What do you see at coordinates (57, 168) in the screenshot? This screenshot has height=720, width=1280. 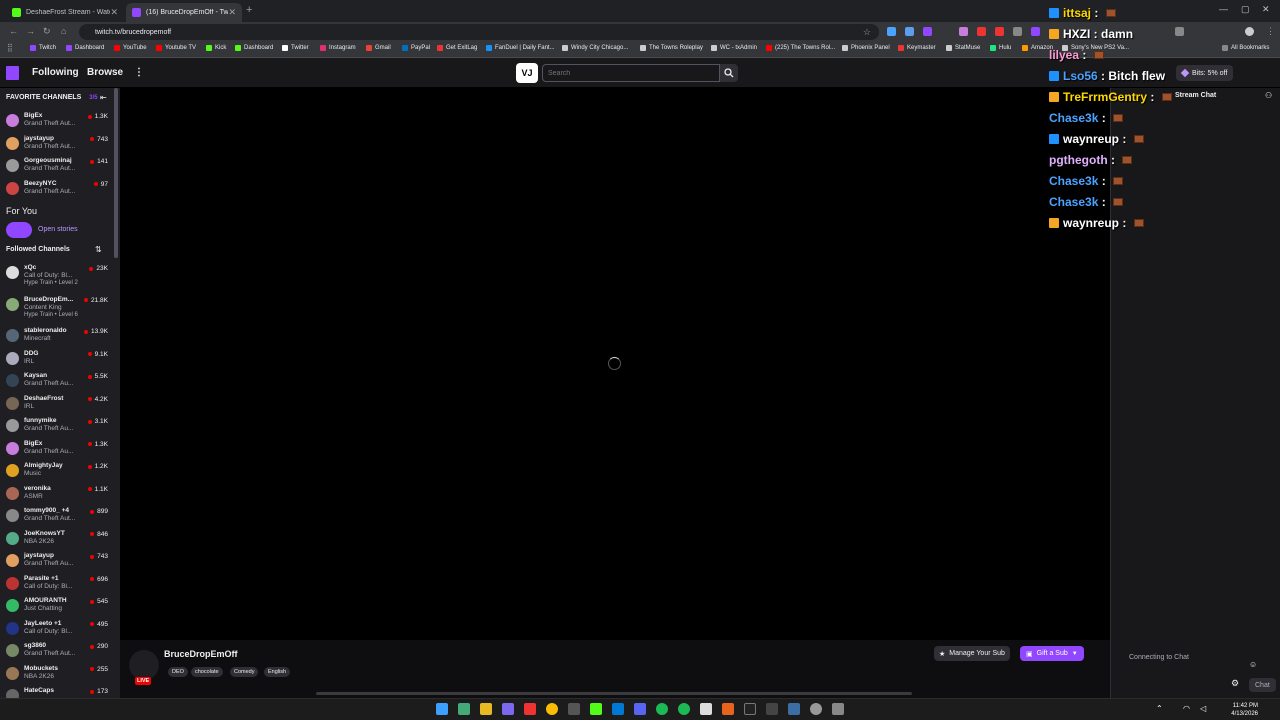 I see `sidebar-channel: Gorgeousminaj Grand Theft Aut... 141` at bounding box center [57, 168].